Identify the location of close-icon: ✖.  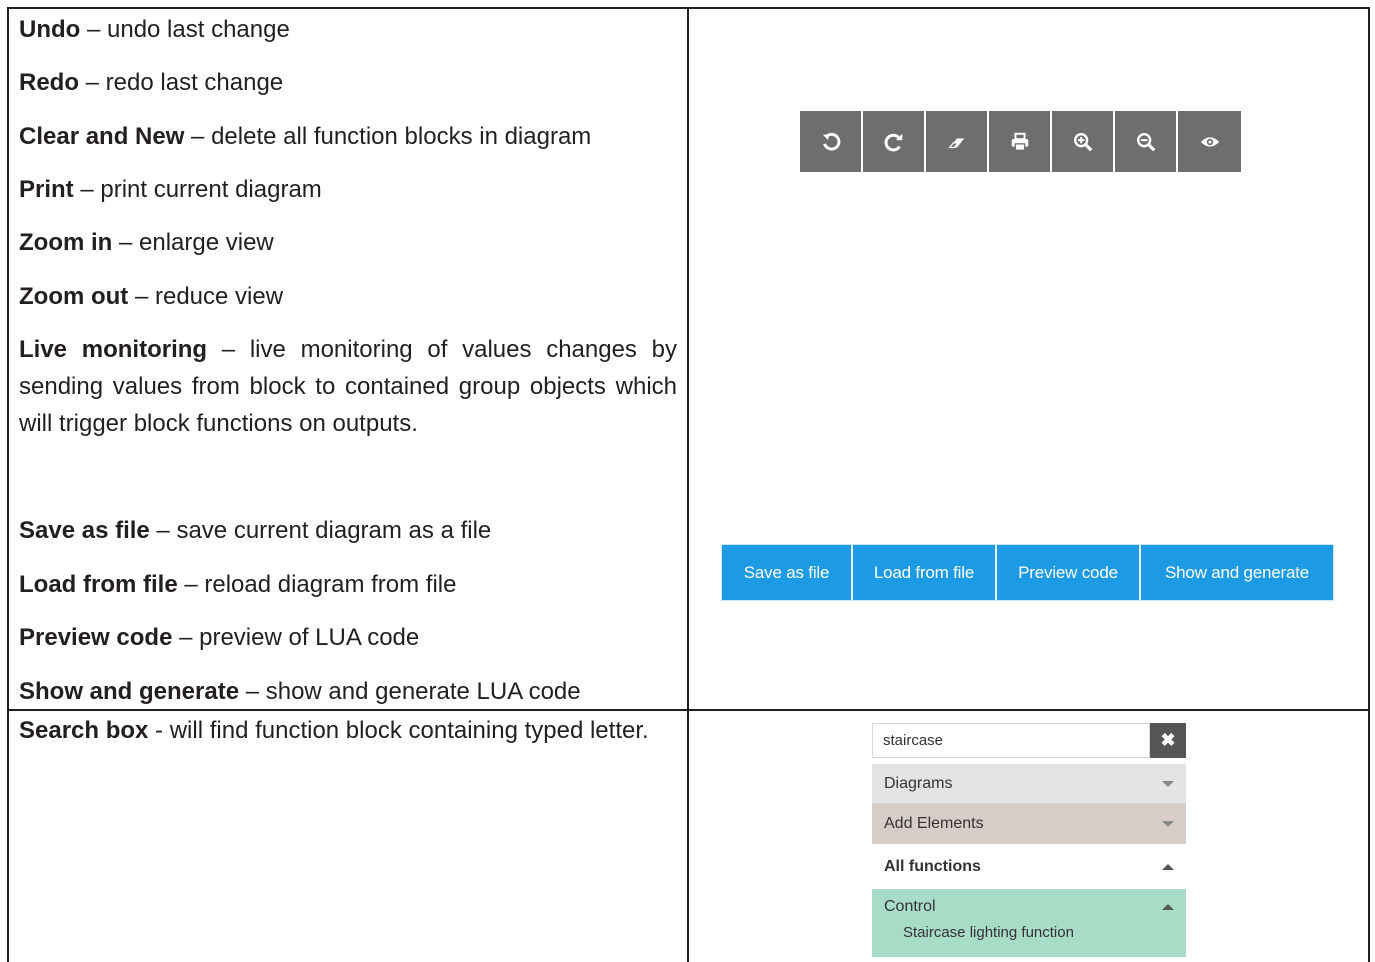
(1168, 740).